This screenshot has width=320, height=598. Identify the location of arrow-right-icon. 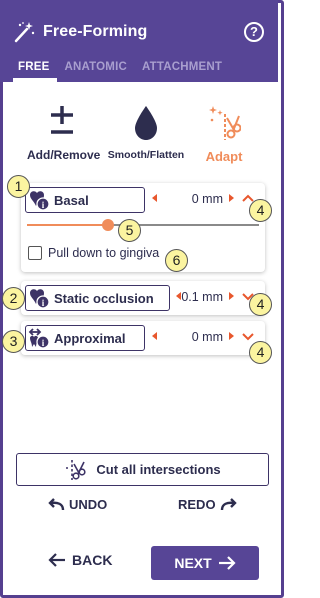
(227, 563).